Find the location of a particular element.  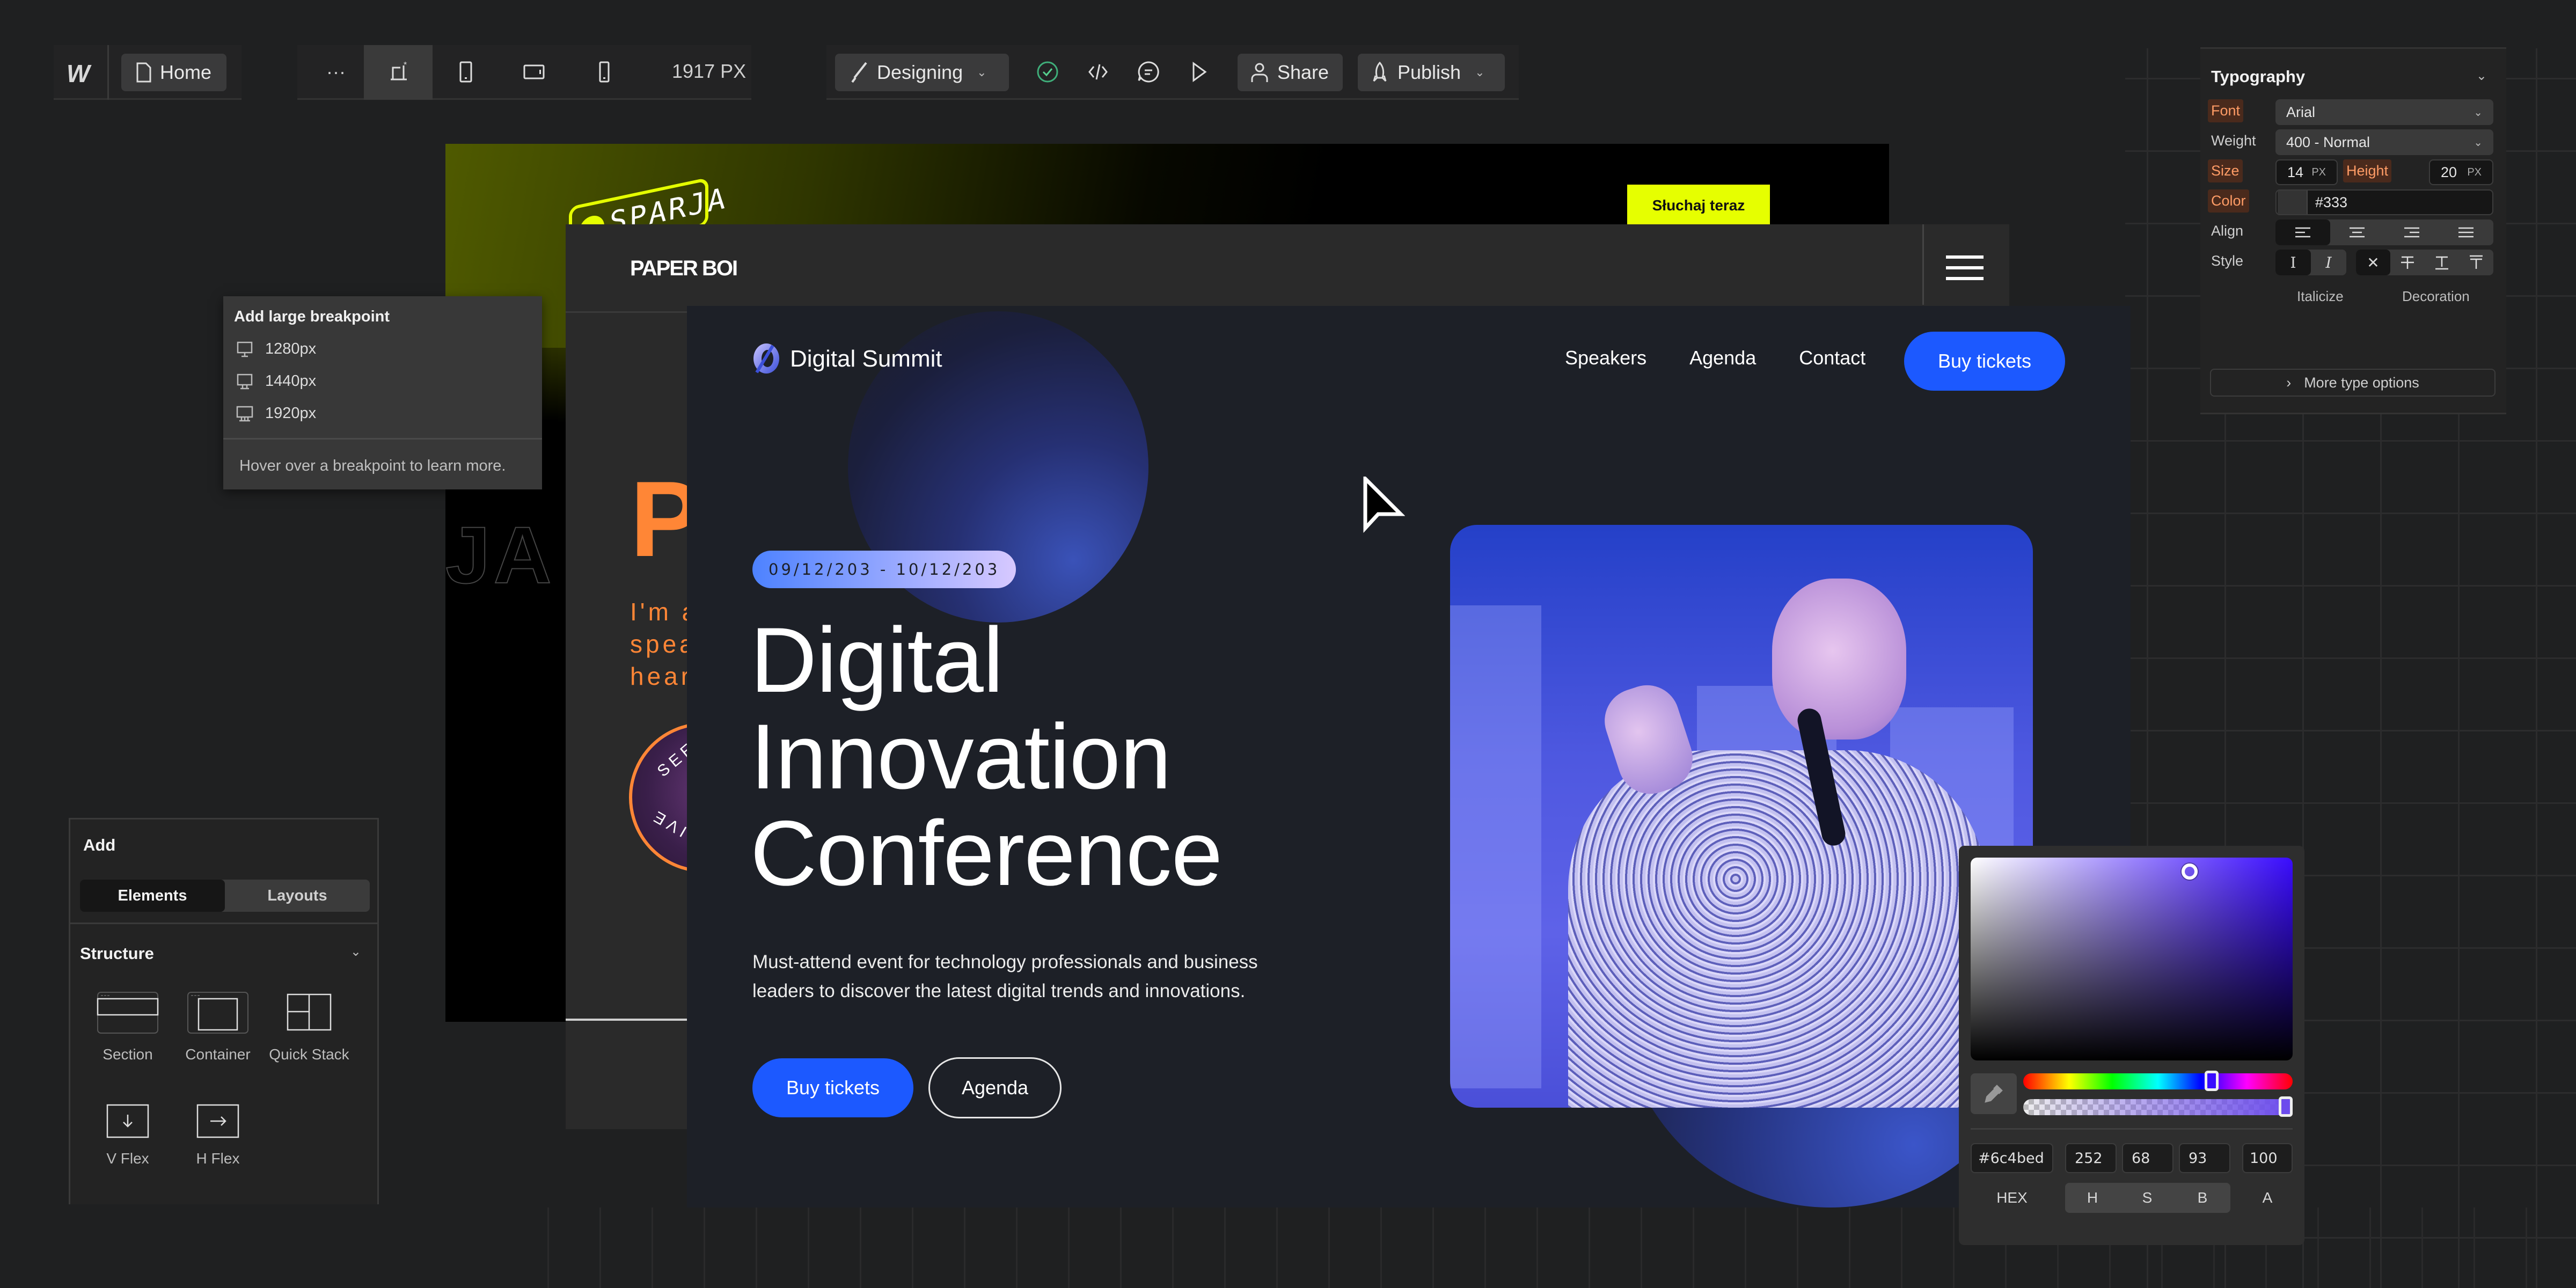

footer-line is located at coordinates (633, 1020).